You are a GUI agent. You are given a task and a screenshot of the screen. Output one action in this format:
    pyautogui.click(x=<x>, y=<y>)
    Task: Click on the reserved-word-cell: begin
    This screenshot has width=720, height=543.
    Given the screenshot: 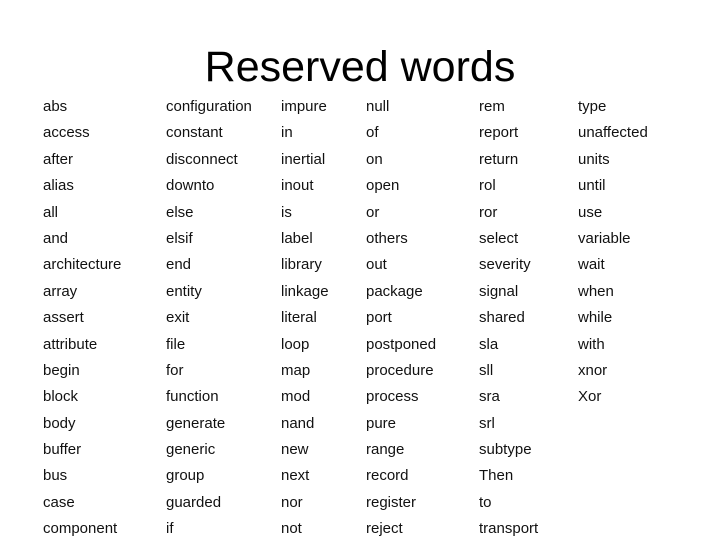 What is the action you would take?
    pyautogui.click(x=61, y=370)
    